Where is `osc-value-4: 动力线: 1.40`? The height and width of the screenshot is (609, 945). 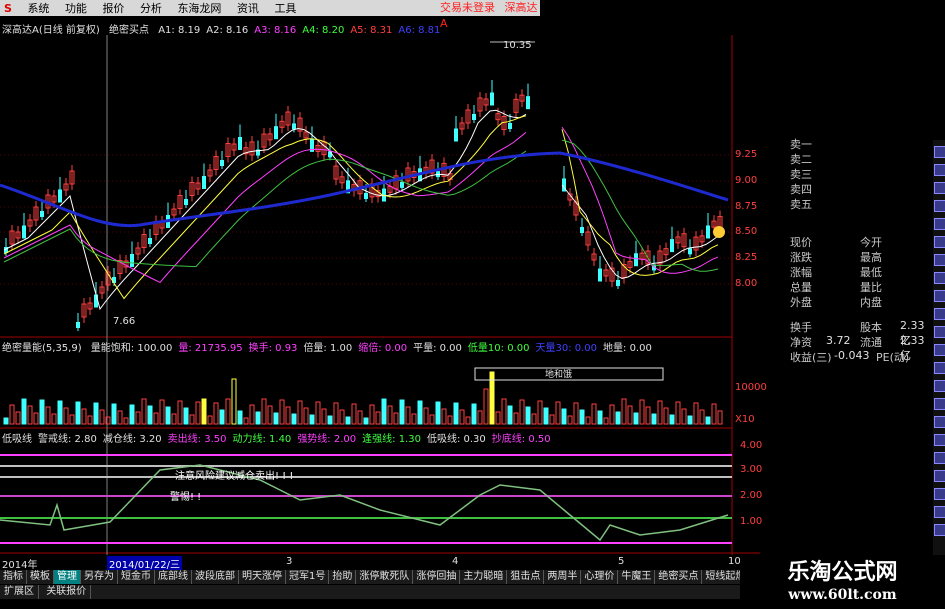 osc-value-4: 动力线: 1.40 is located at coordinates (262, 439).